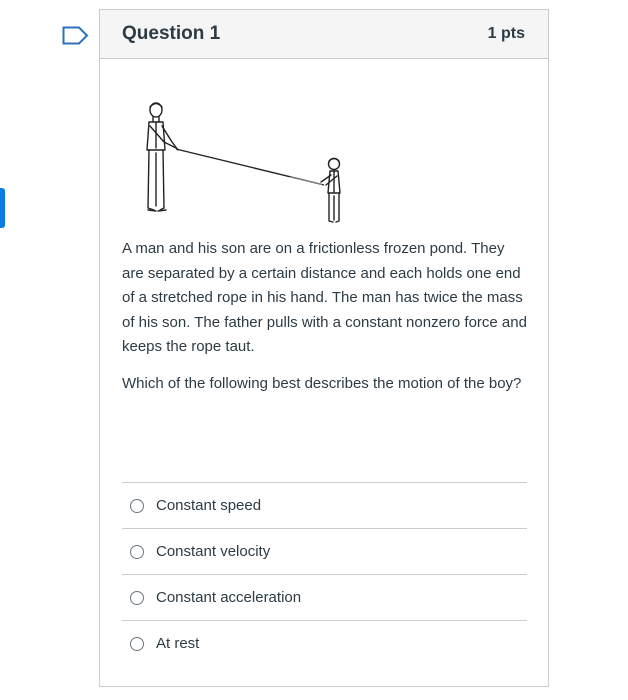  What do you see at coordinates (243, 162) in the screenshot?
I see `man-and-son-rope-illustration` at bounding box center [243, 162].